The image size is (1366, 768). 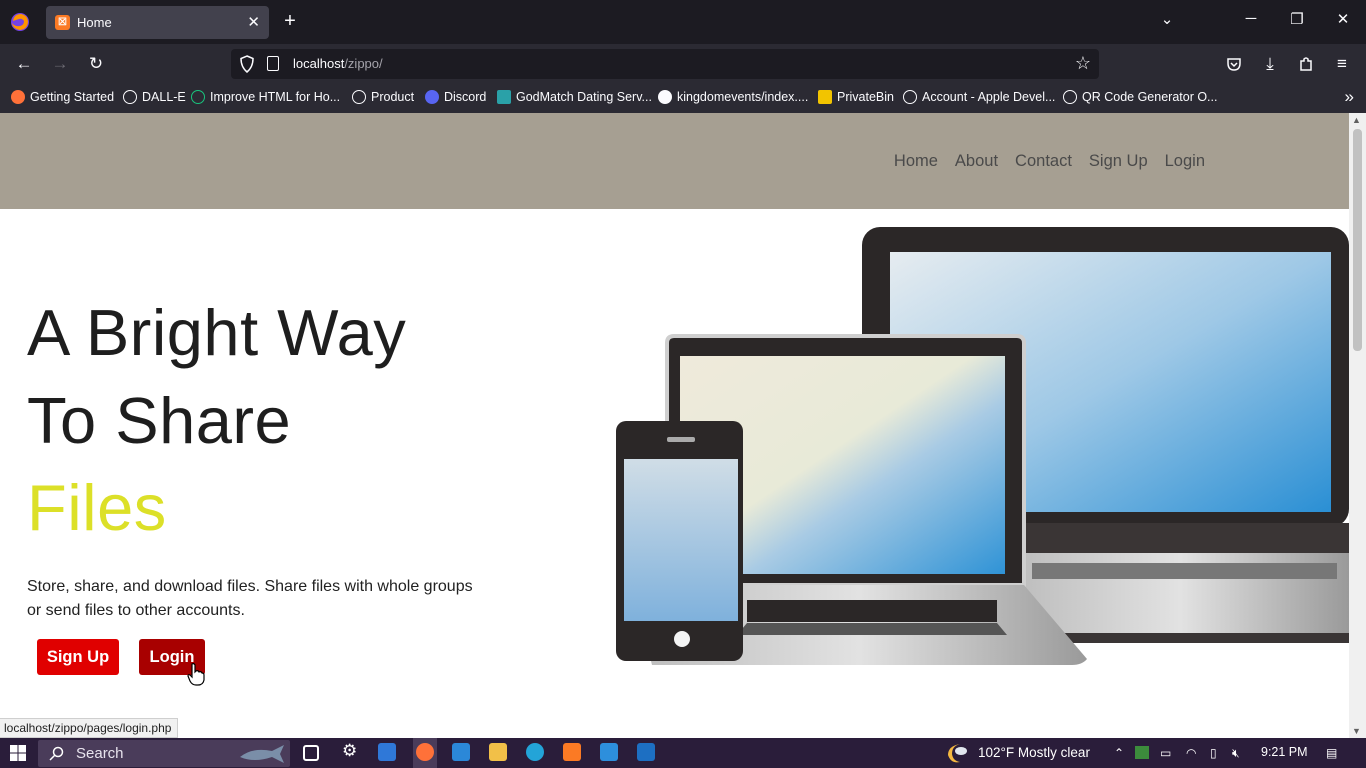 What do you see at coordinates (154, 97) in the screenshot?
I see `bookmark-dall-e: DALL-E` at bounding box center [154, 97].